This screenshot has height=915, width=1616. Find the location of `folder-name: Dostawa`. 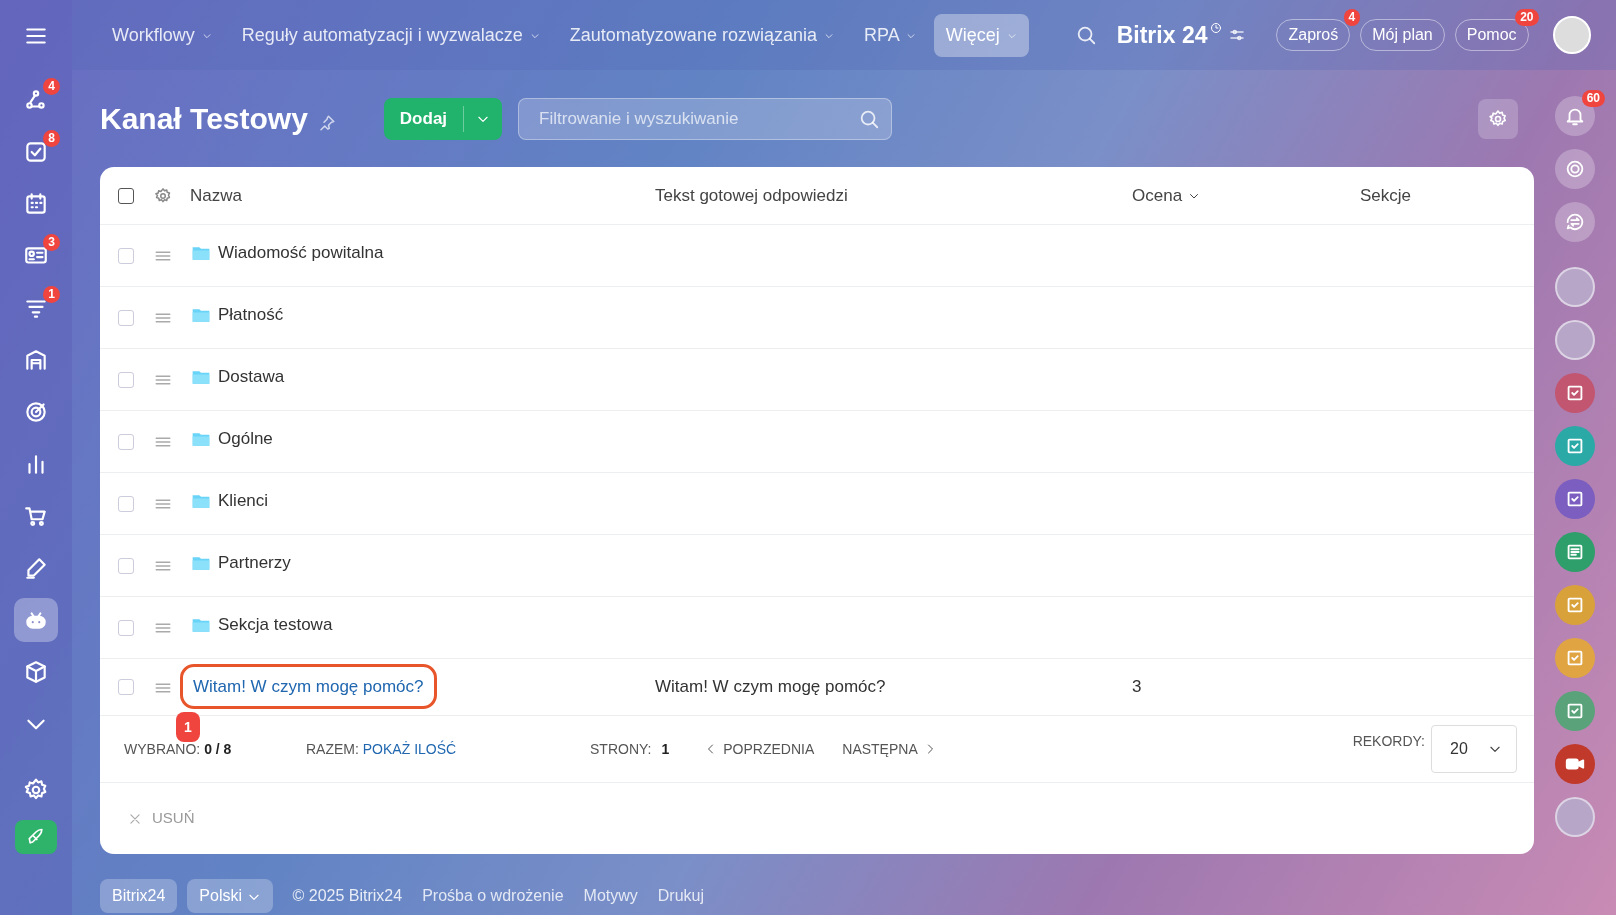

folder-name: Dostawa is located at coordinates (237, 377).